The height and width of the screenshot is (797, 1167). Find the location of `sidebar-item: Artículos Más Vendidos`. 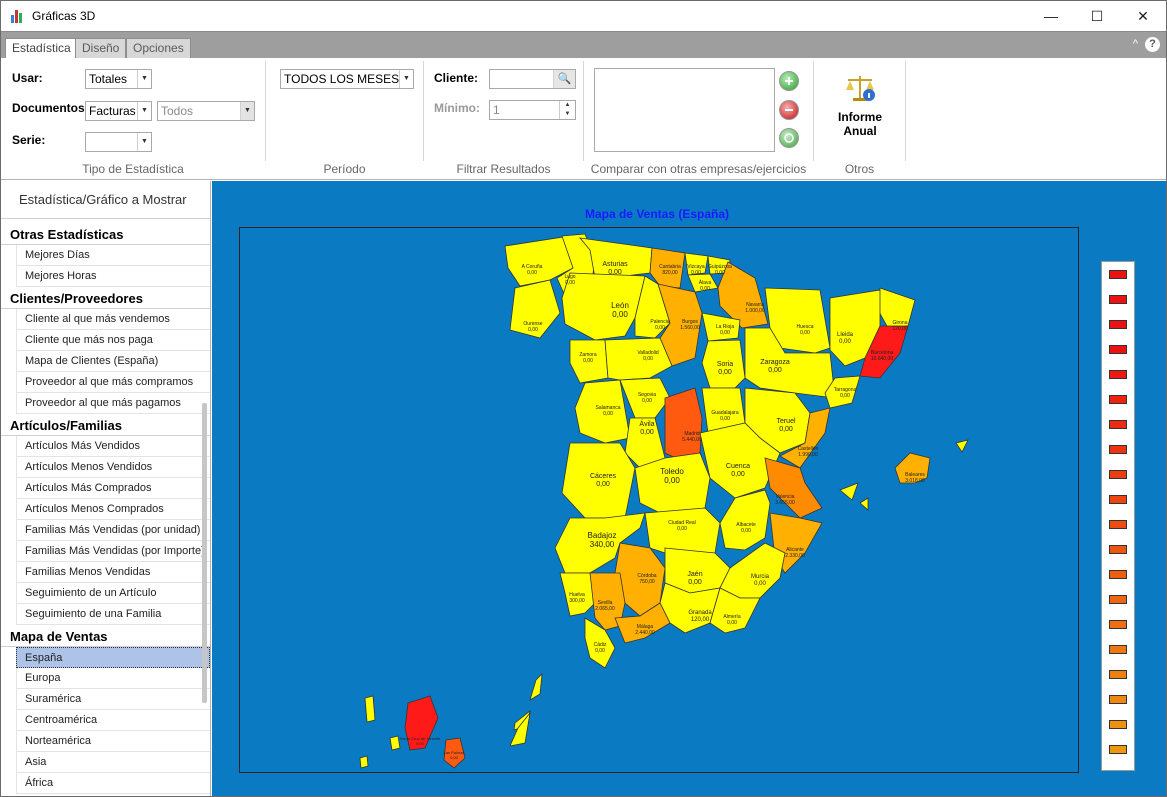

sidebar-item: Artículos Más Vendidos is located at coordinates (113, 446).